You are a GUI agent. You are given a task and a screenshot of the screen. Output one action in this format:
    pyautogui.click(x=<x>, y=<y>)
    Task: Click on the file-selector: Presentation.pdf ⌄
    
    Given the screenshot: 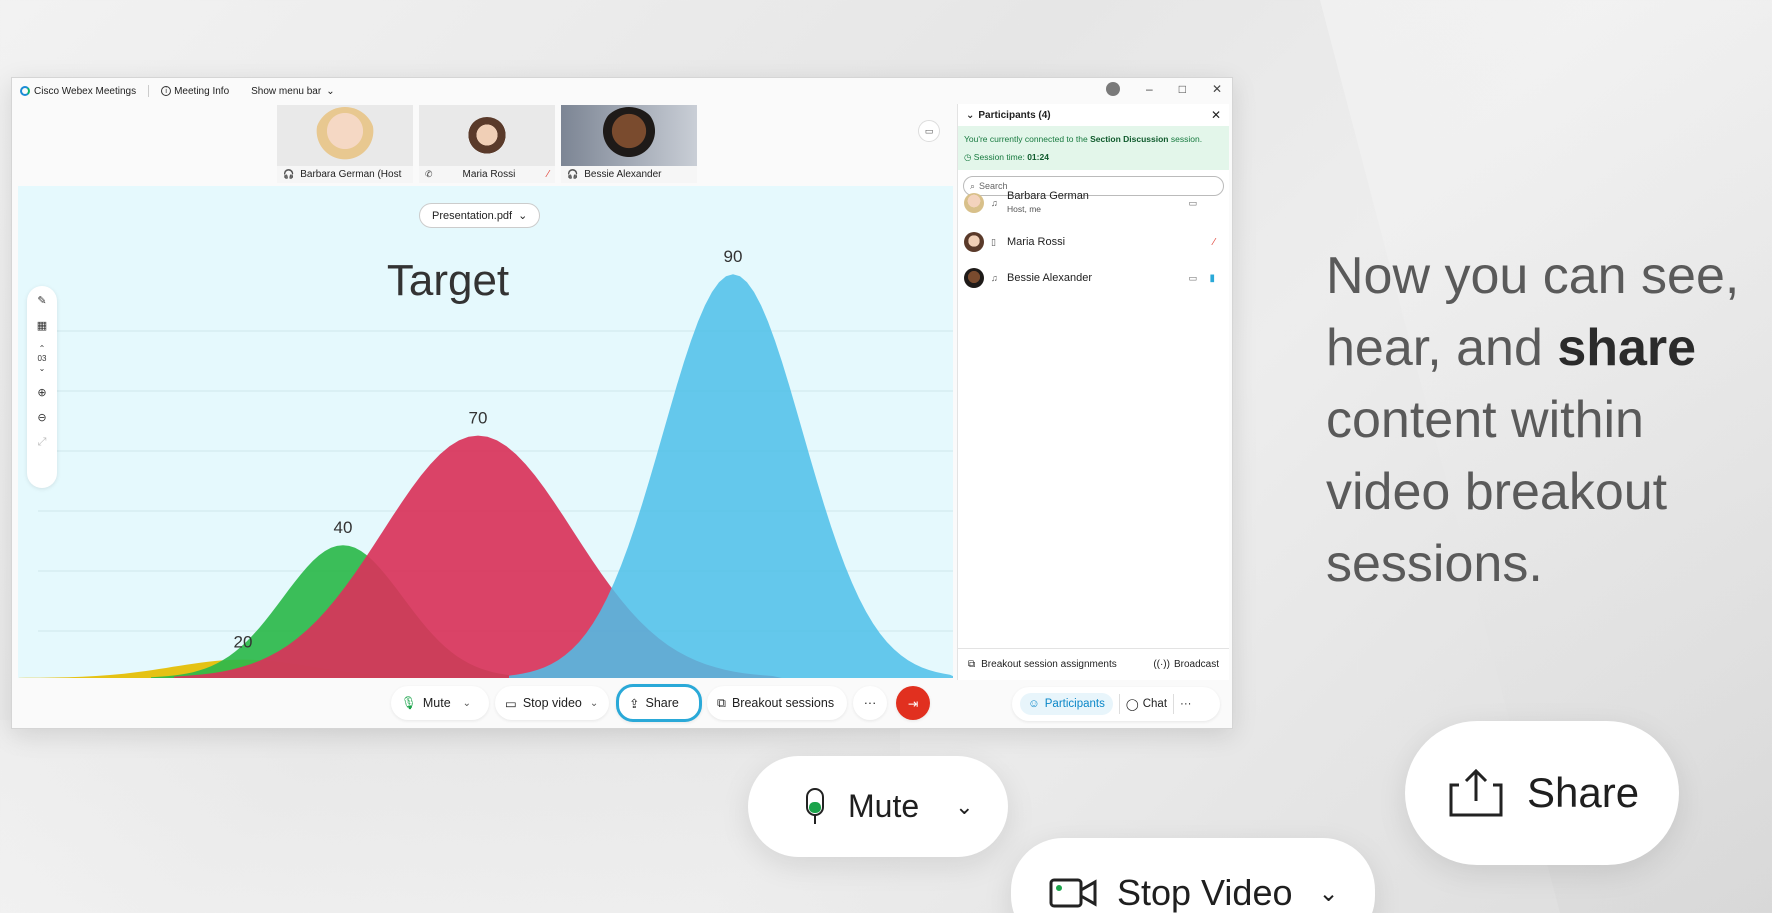 What is the action you would take?
    pyautogui.click(x=480, y=215)
    